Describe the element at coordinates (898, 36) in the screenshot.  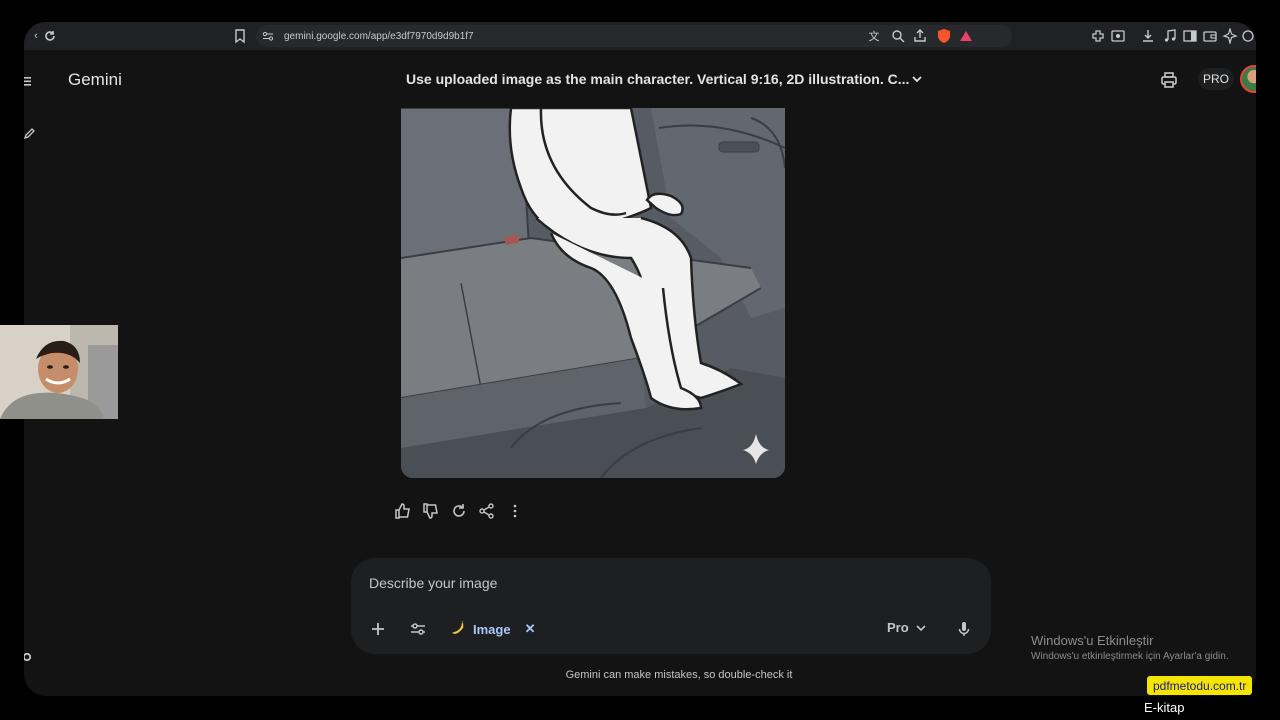
I see `zoom-icon` at that location.